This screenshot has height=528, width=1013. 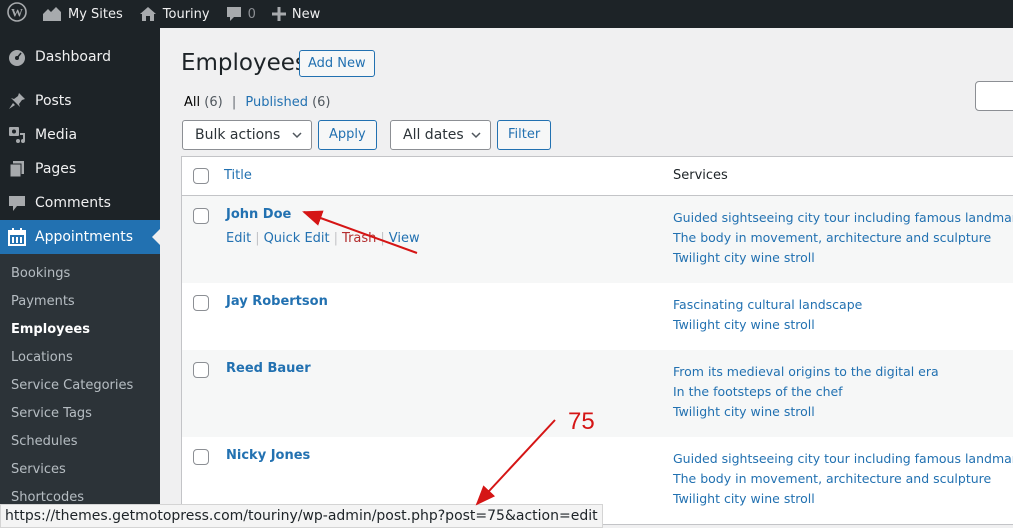 I want to click on apply-button: Apply, so click(x=347, y=135).